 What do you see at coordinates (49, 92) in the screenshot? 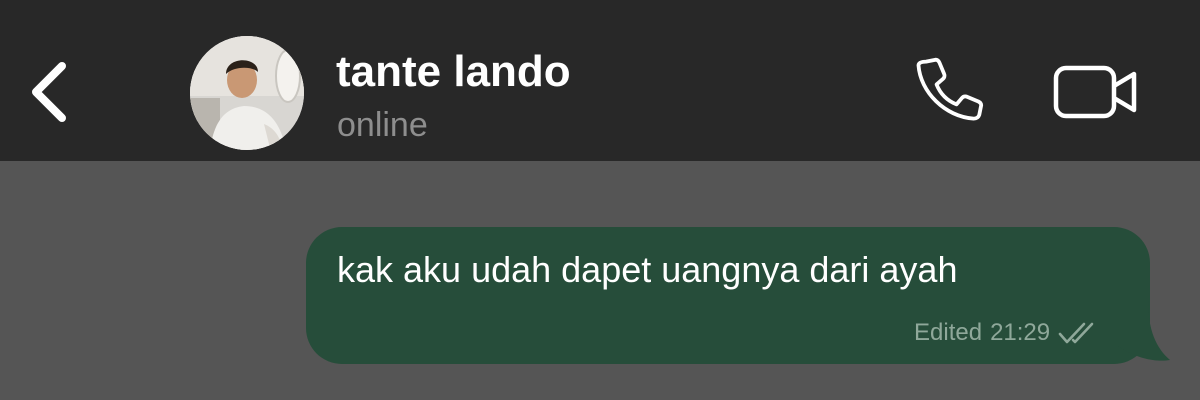
I see `chevron-left-icon` at bounding box center [49, 92].